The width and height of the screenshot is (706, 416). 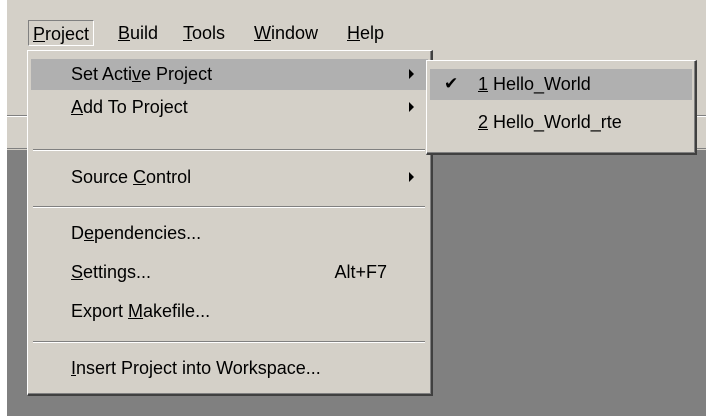 What do you see at coordinates (102, 74) in the screenshot?
I see `label-part: Set Acti` at bounding box center [102, 74].